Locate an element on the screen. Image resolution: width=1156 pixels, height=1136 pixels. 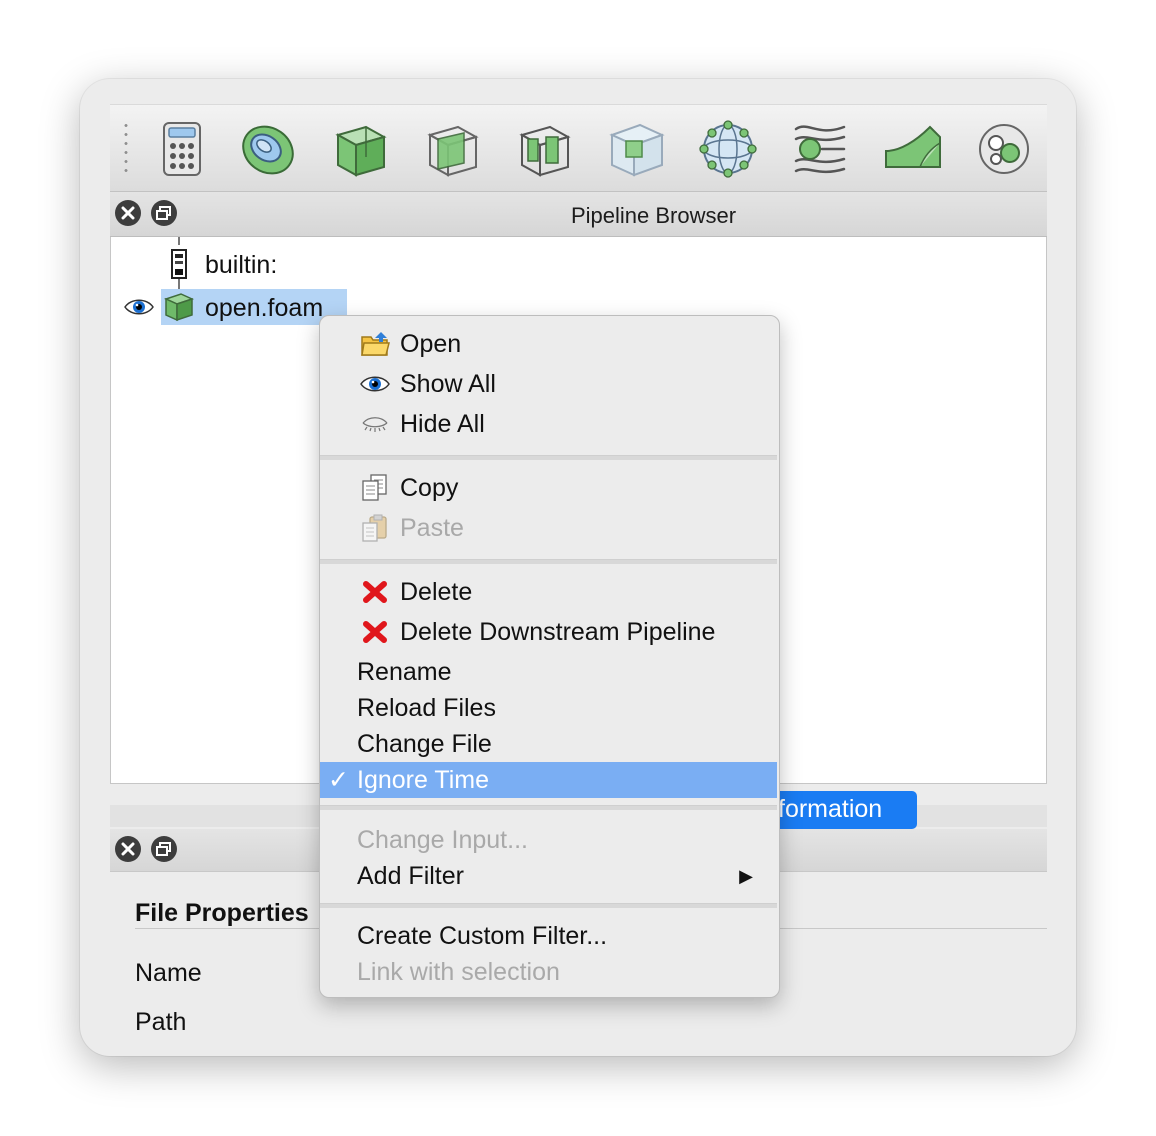
copy-icon is located at coordinates (374, 487).